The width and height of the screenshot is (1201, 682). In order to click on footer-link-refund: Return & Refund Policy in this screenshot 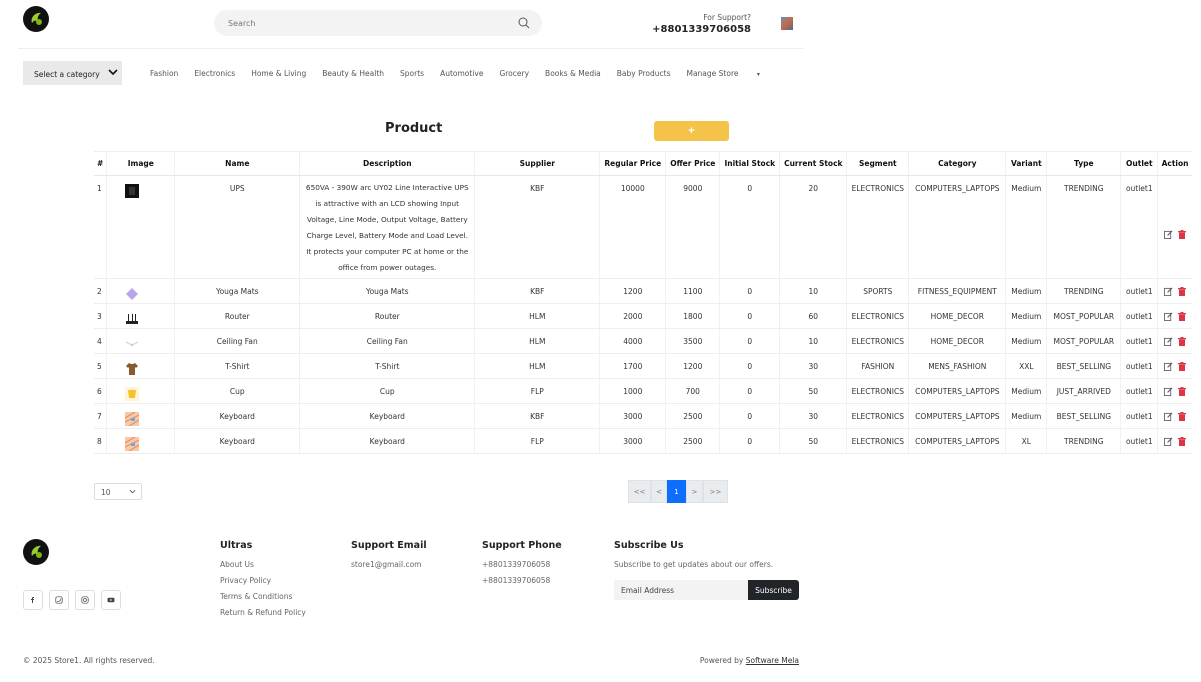, I will do `click(263, 612)`.